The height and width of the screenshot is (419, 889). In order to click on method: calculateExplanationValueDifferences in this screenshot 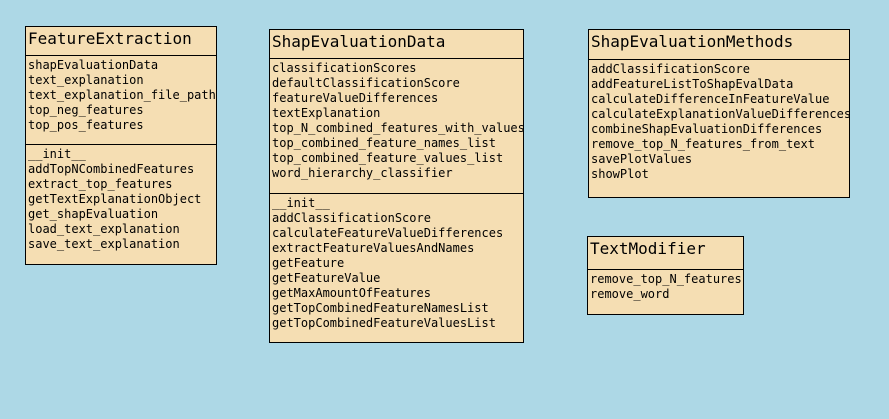, I will do `click(721, 114)`.